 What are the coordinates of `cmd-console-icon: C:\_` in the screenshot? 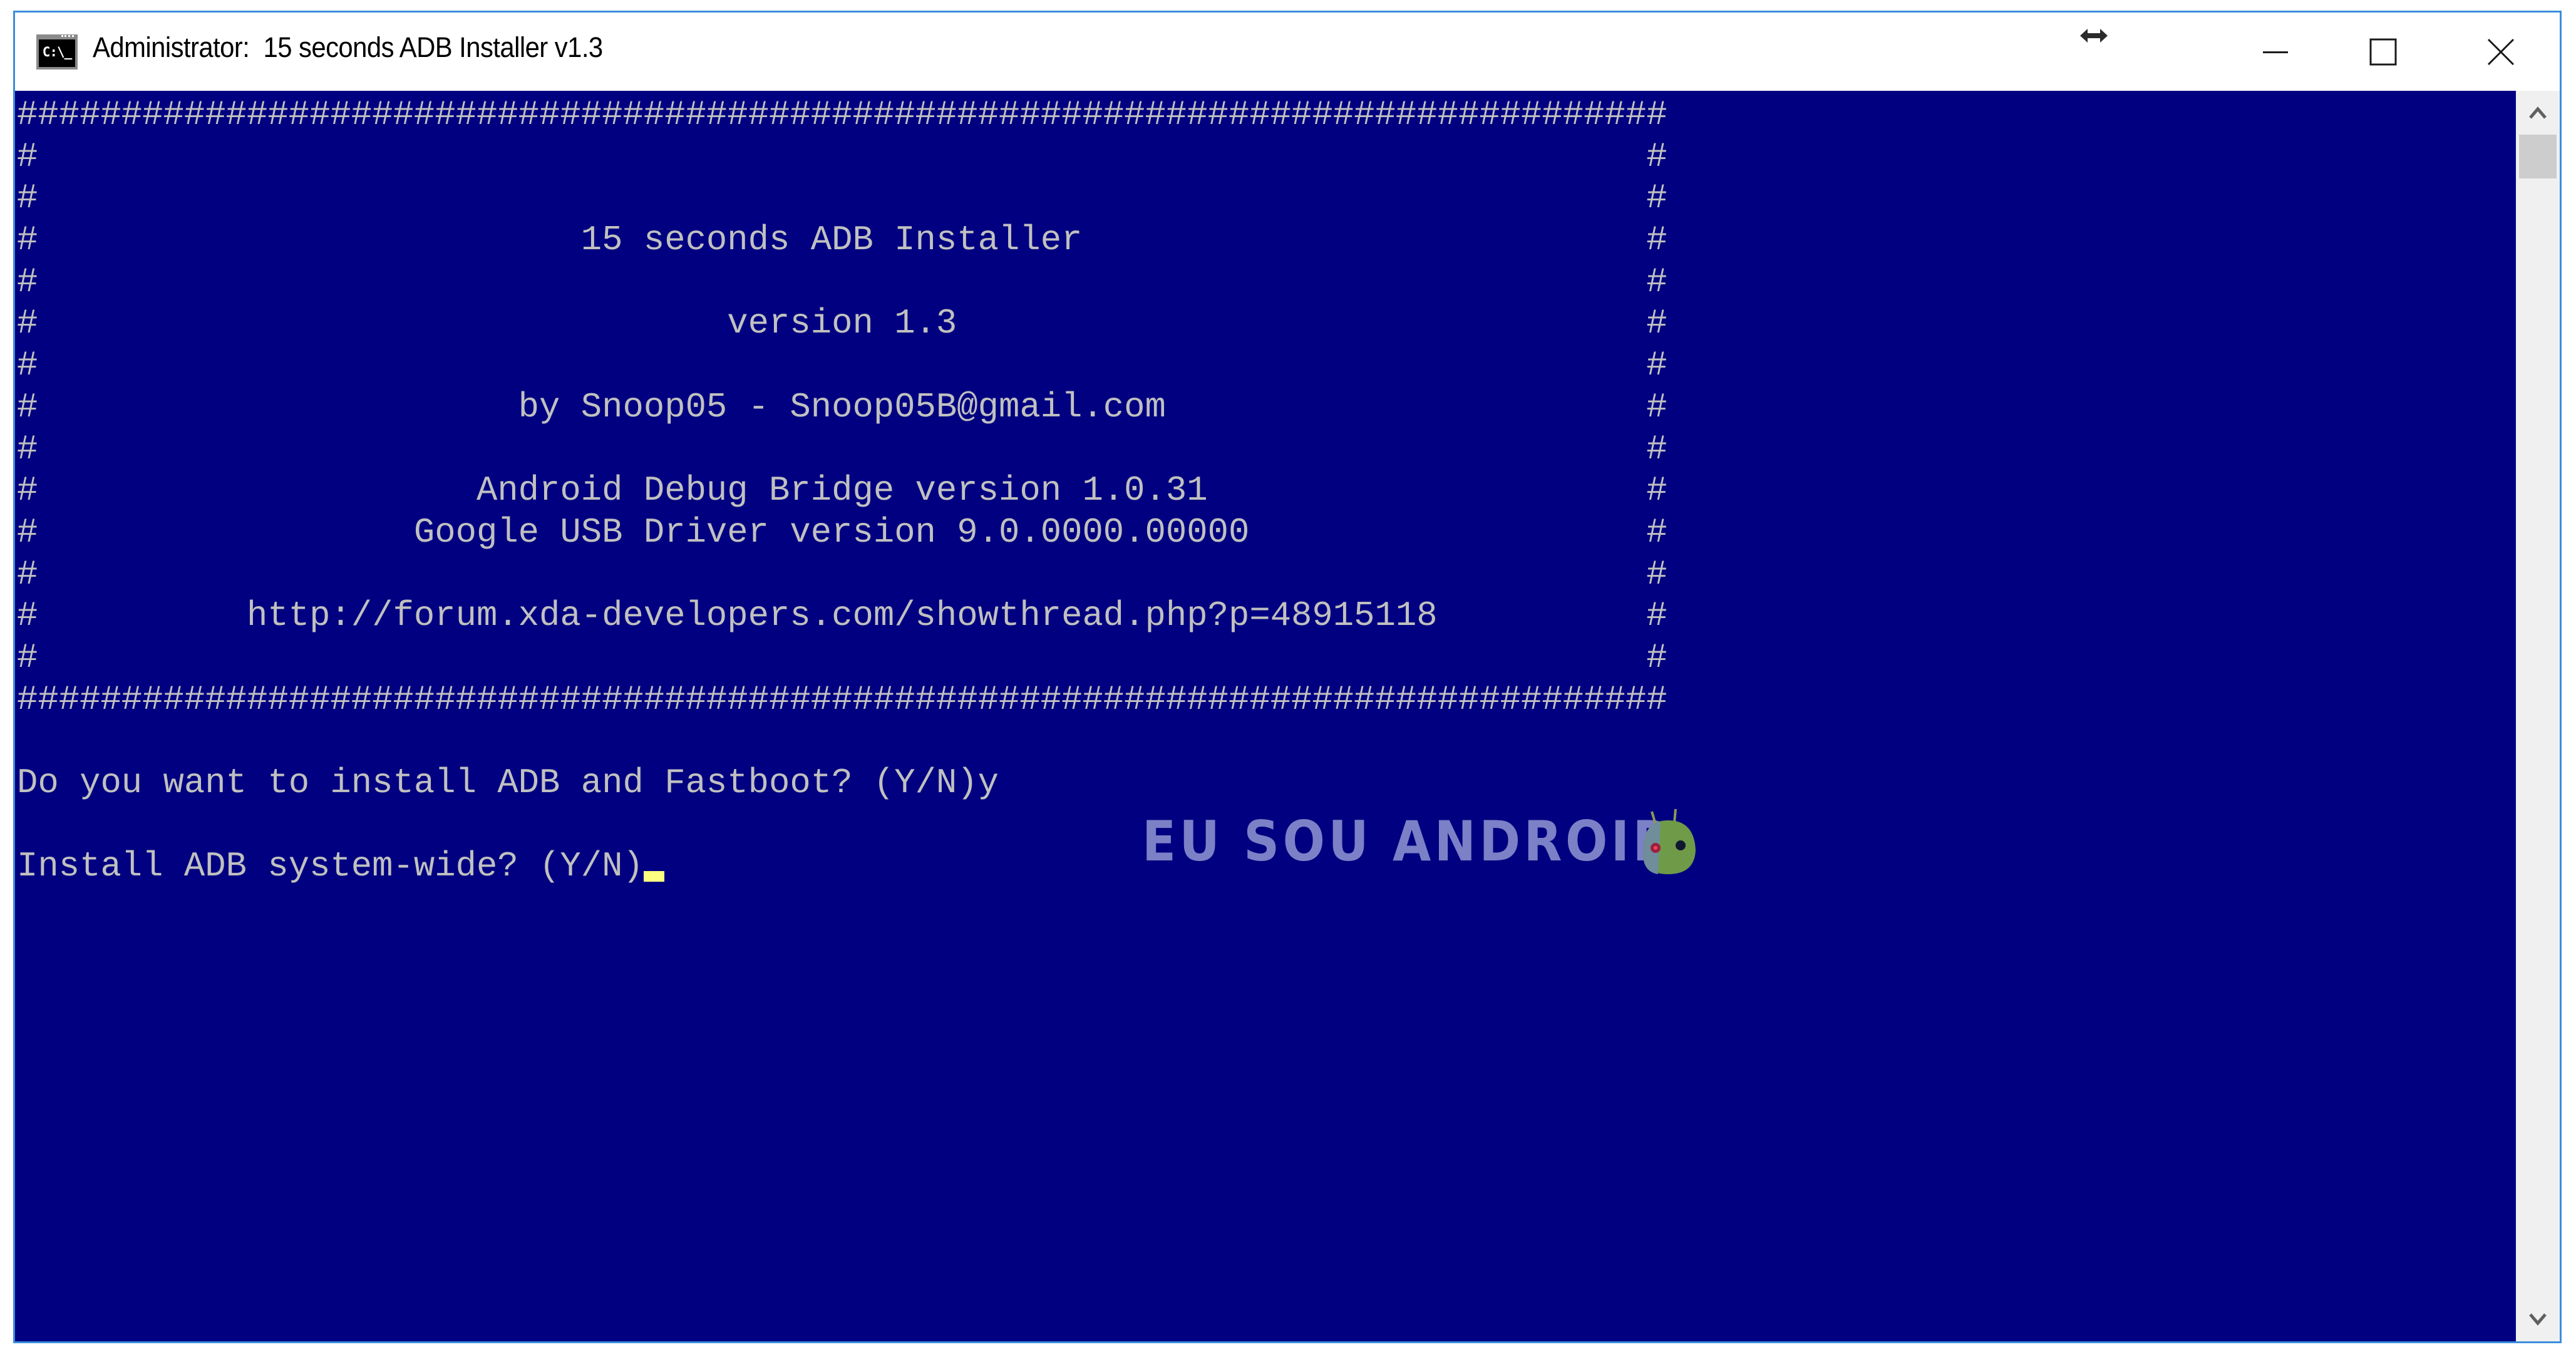 It's located at (57, 52).